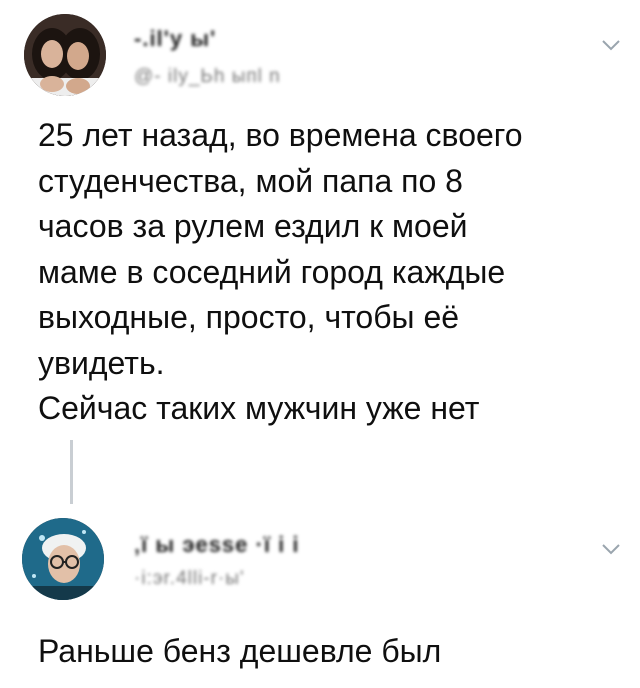 The width and height of the screenshot is (640, 688). Describe the element at coordinates (189, 579) in the screenshot. I see `author-handle: ·і:эr.4lli-r·ы'` at that location.